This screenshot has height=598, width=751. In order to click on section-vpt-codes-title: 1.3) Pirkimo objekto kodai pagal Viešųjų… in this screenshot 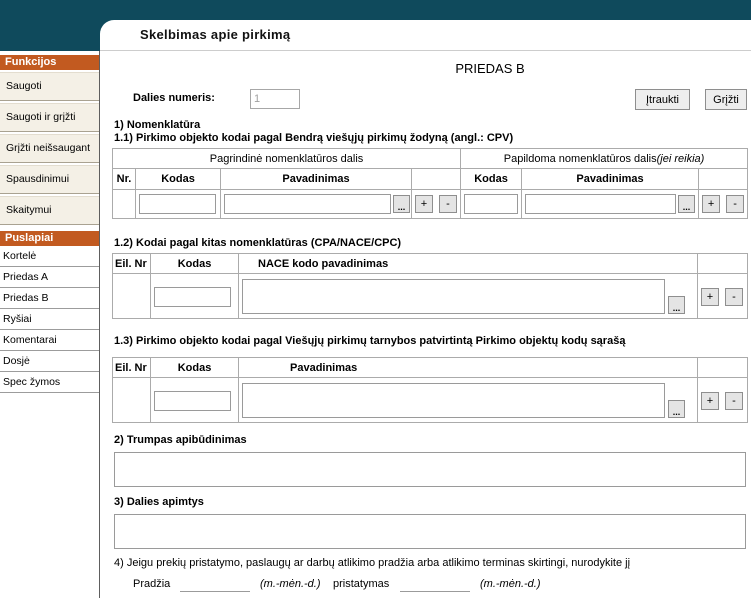, I will do `click(370, 341)`.